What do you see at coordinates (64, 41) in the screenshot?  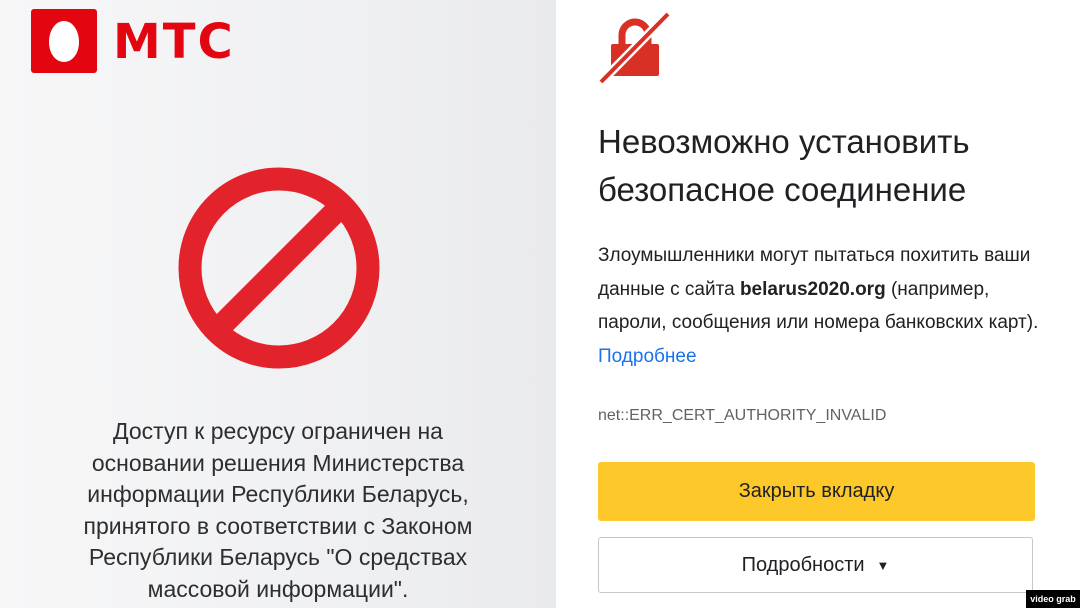 I see `mts-logo-icon` at bounding box center [64, 41].